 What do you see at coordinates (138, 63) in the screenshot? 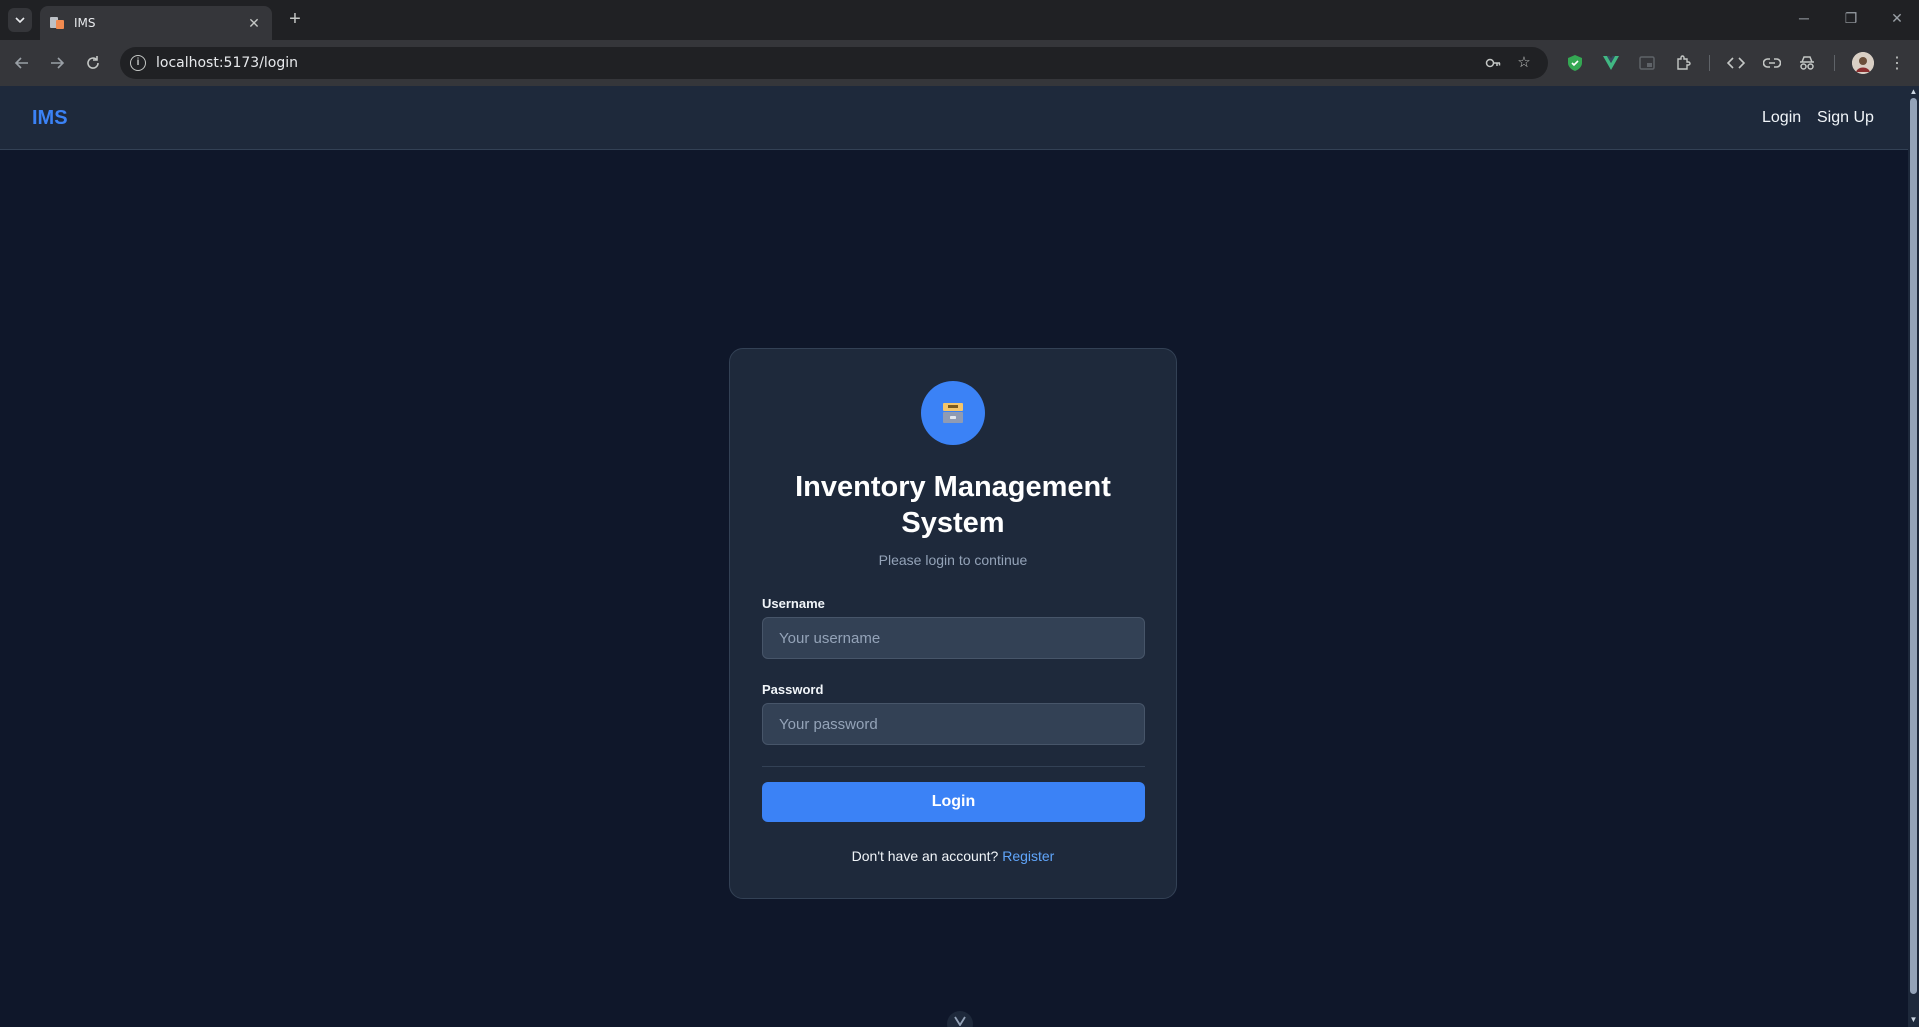
I see `site-info-icon: i` at bounding box center [138, 63].